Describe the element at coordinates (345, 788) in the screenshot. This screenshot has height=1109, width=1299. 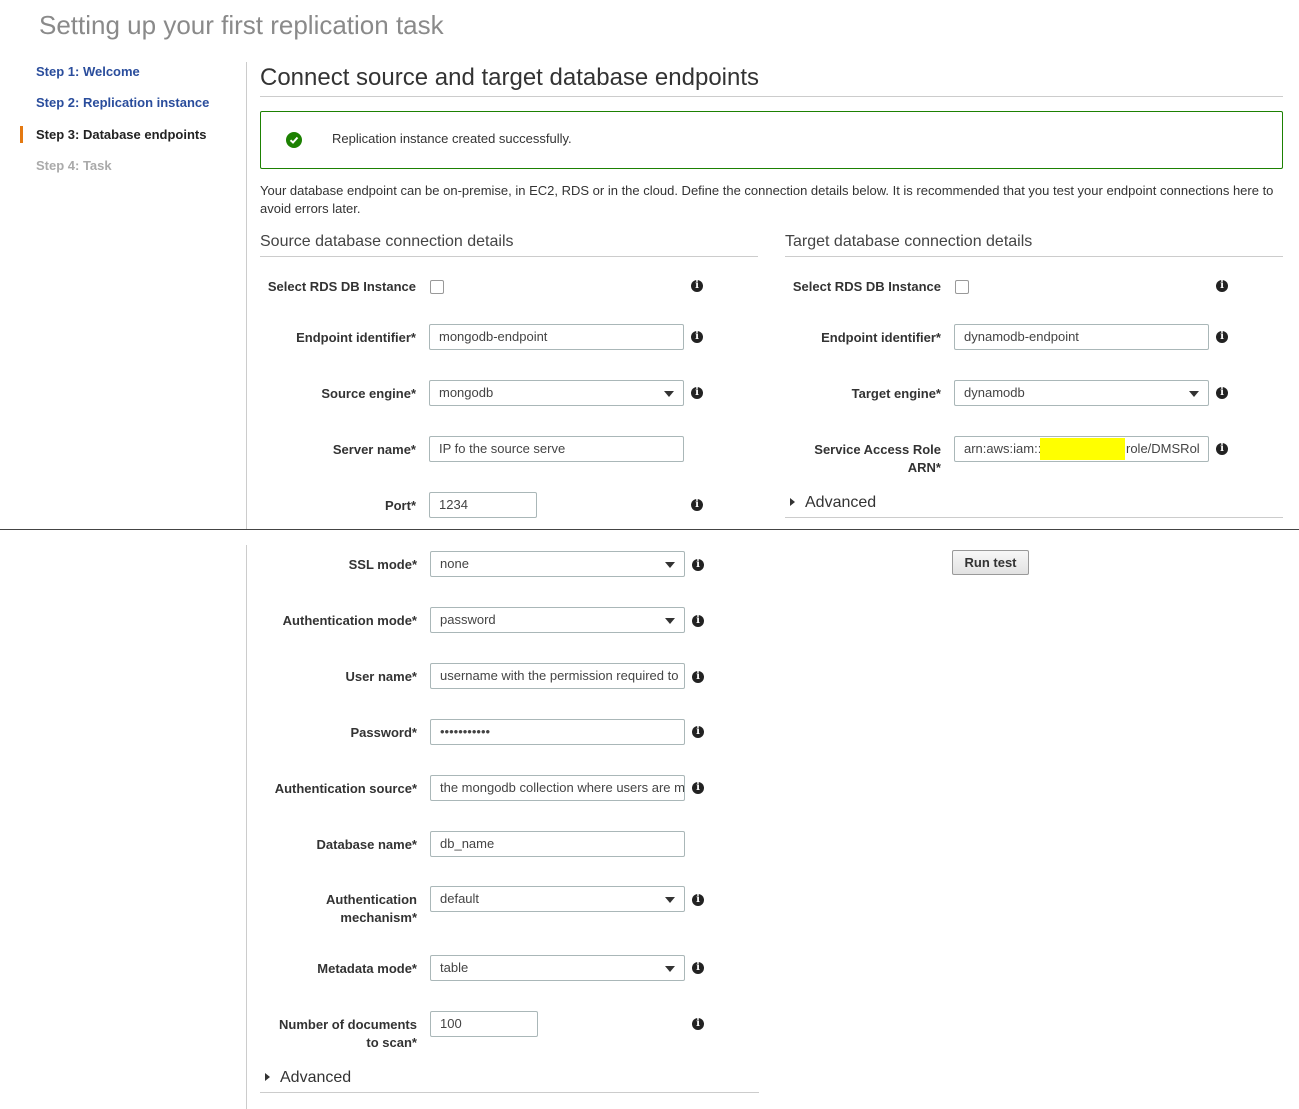
I see `source-auth-source-label: Authentication source*` at that location.